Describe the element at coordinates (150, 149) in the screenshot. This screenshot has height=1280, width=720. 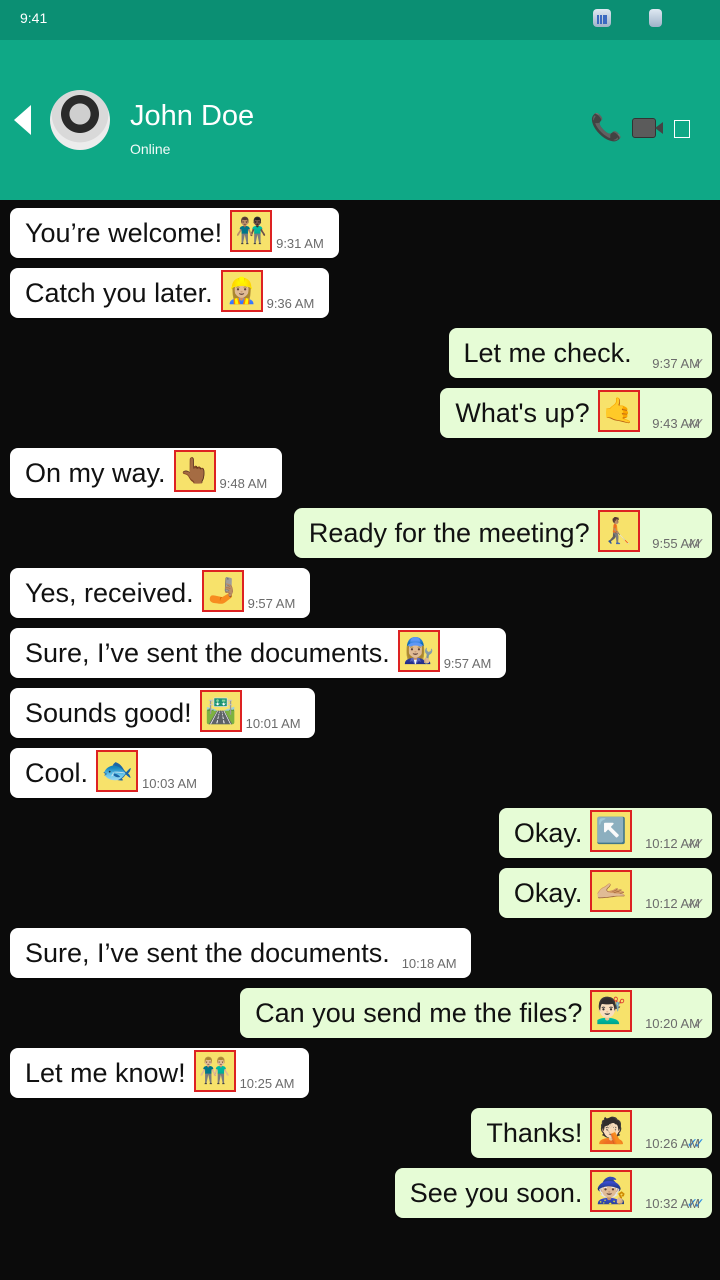
I see `contact-status: Online` at that location.